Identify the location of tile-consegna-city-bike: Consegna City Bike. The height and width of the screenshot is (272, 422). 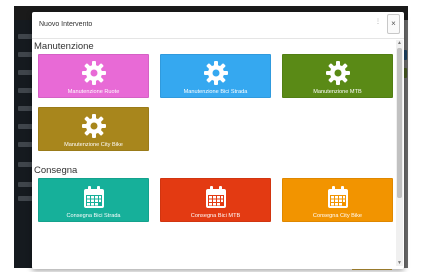
(337, 200).